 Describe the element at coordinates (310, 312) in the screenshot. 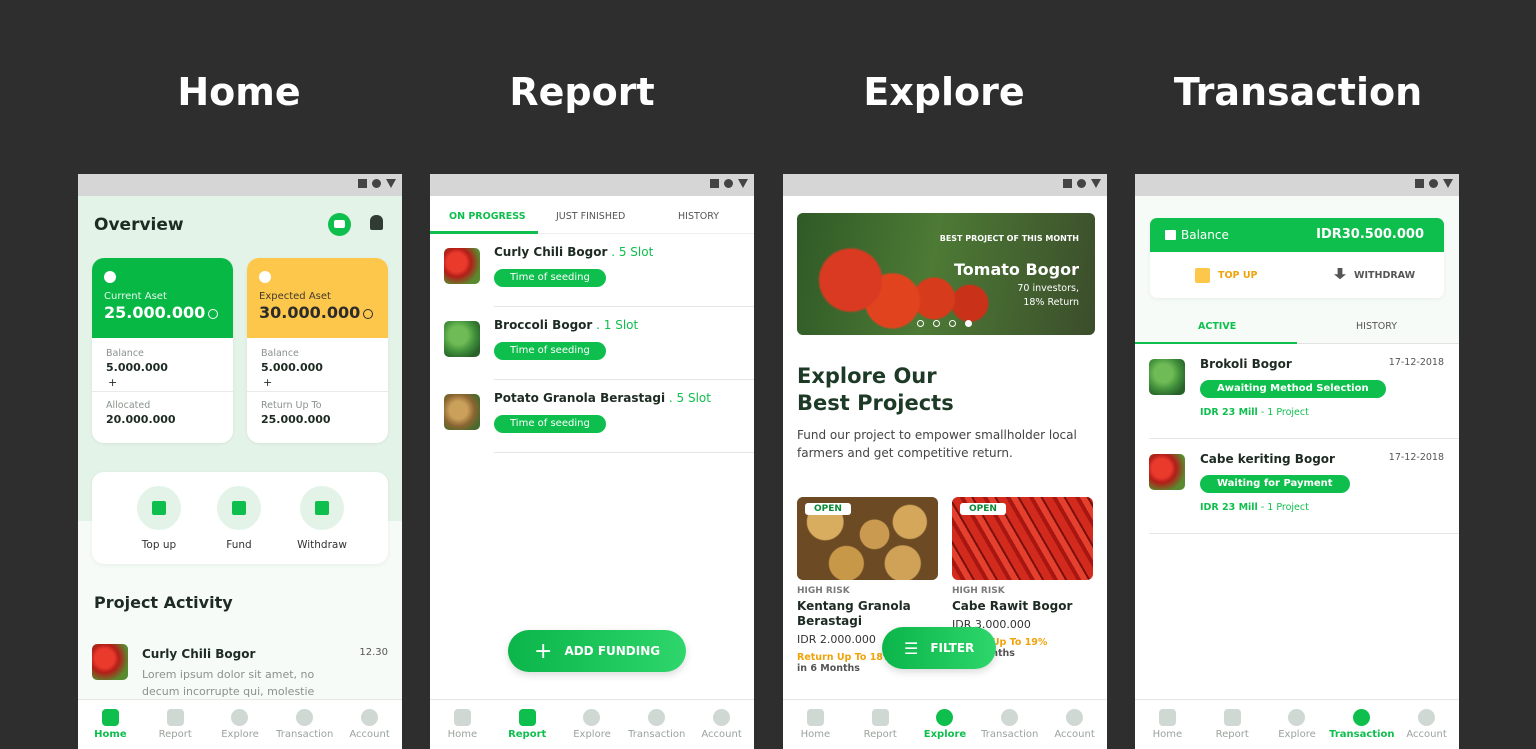

I see `expected-asset-value: 30.000.000` at that location.